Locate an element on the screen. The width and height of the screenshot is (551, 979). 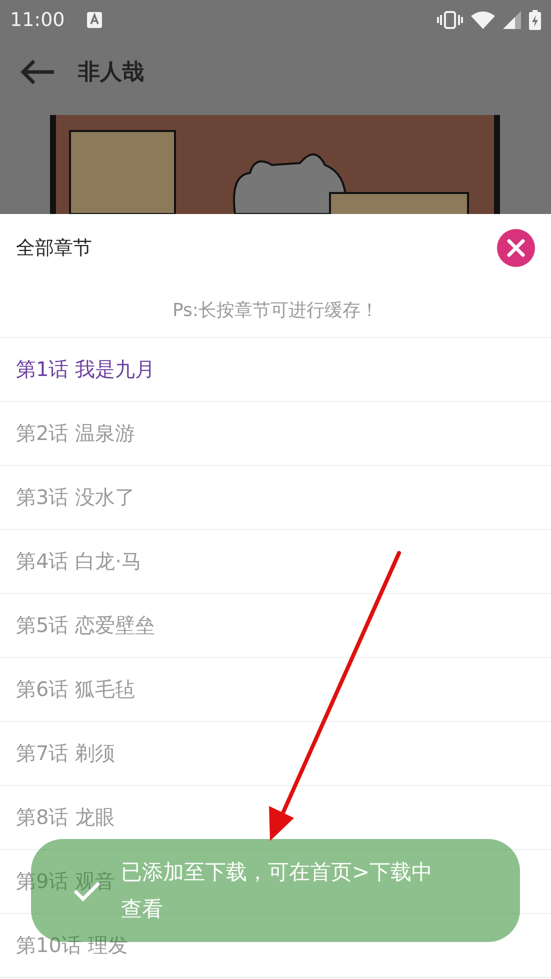
chapter-item: 第2话 温泉游 is located at coordinates (76, 433).